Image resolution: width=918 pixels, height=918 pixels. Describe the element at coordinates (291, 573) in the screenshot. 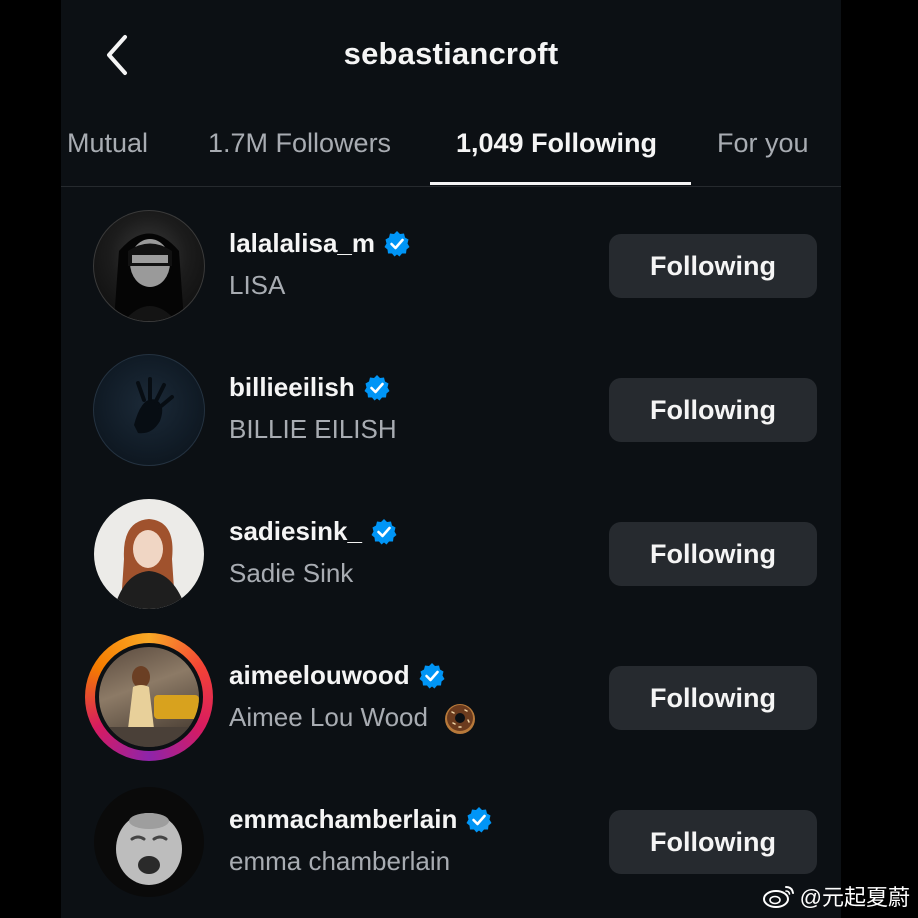

I see `full-name: Sadie Sink` at that location.